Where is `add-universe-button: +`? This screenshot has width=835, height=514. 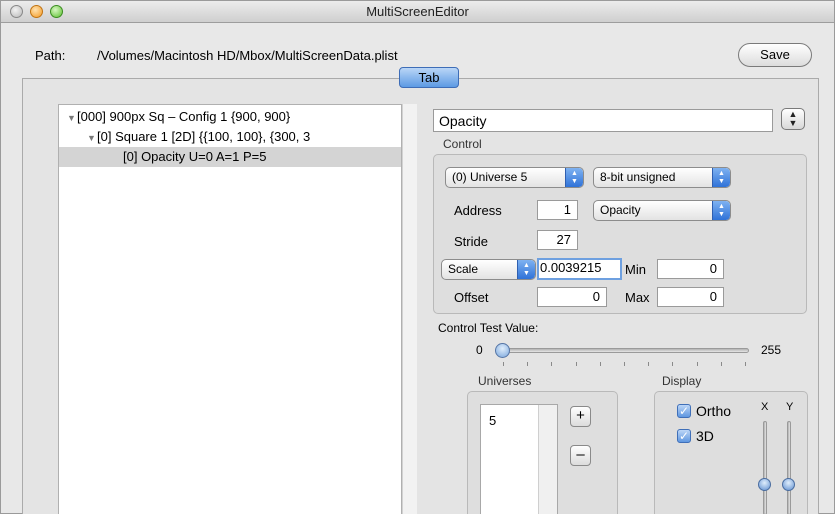 add-universe-button: + is located at coordinates (580, 416).